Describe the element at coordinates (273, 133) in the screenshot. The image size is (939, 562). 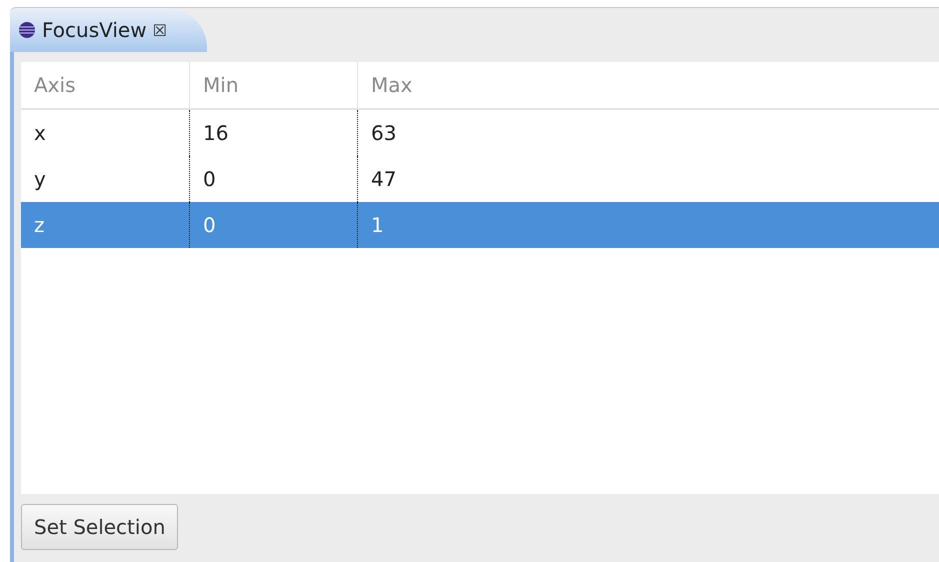
I see `table-cell: 16` at that location.